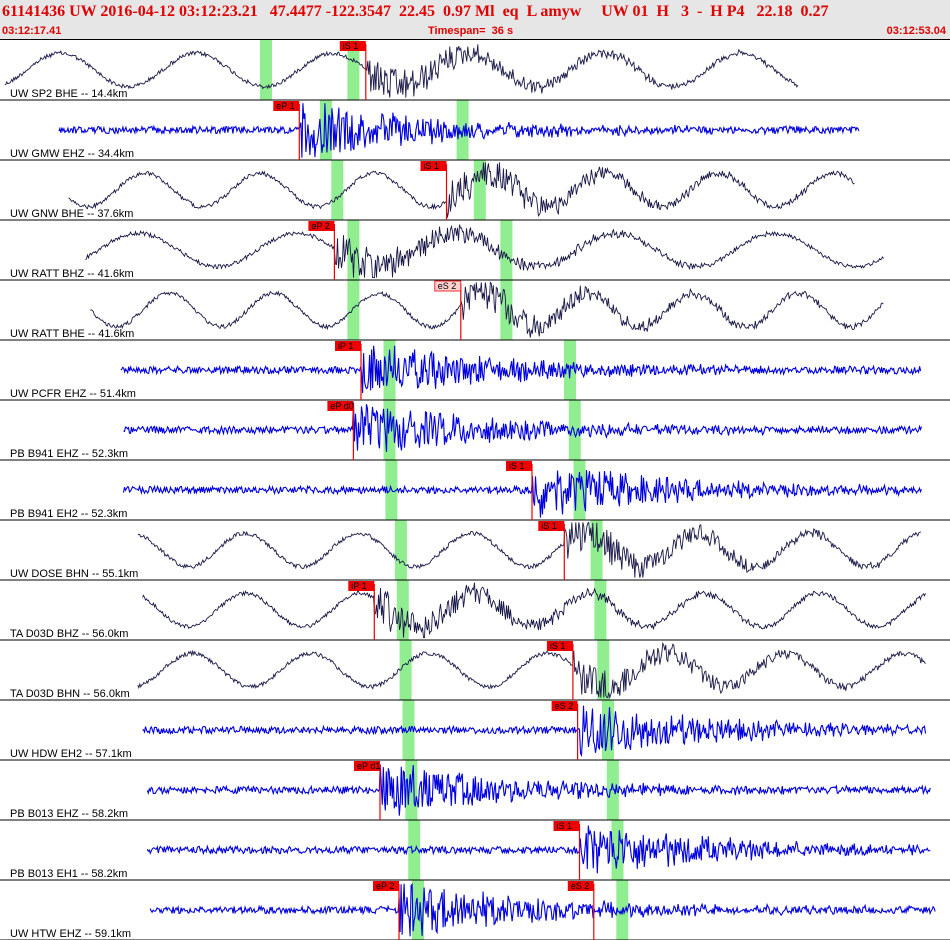  Describe the element at coordinates (72, 274) in the screenshot. I see `channel-label-3: UW RATT BHZ -- 41.6km` at that location.